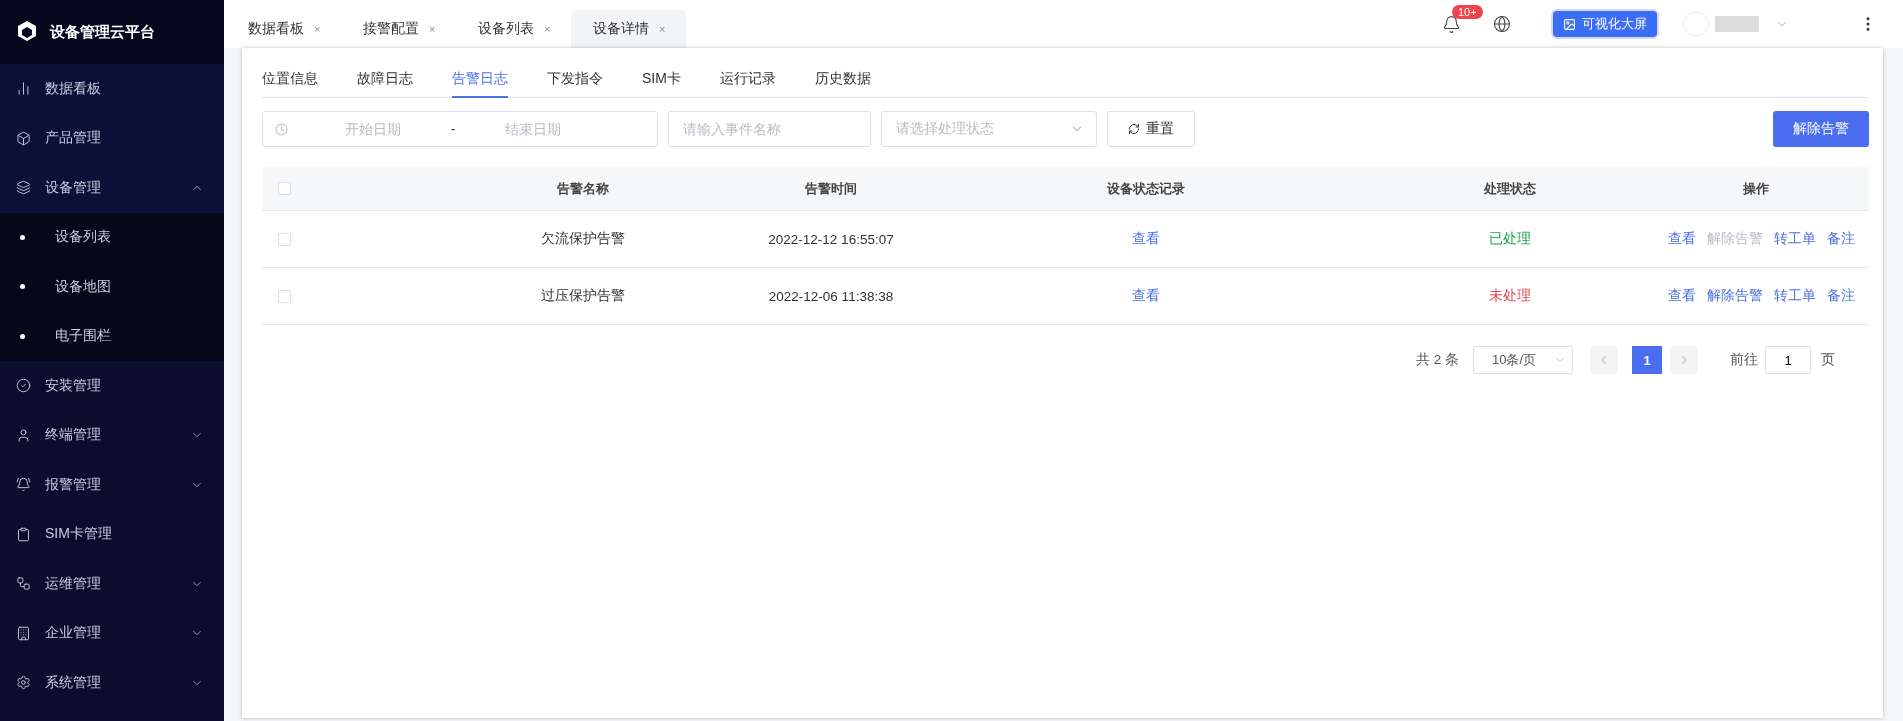 This screenshot has width=1903, height=721. I want to click on table-cell: 欠流保护告警, so click(583, 239).